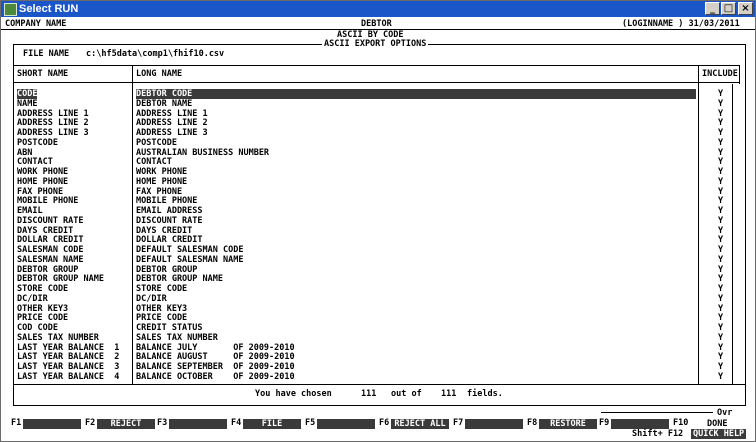  What do you see at coordinates (30, 211) in the screenshot?
I see `row-short-name: EMAIL` at bounding box center [30, 211].